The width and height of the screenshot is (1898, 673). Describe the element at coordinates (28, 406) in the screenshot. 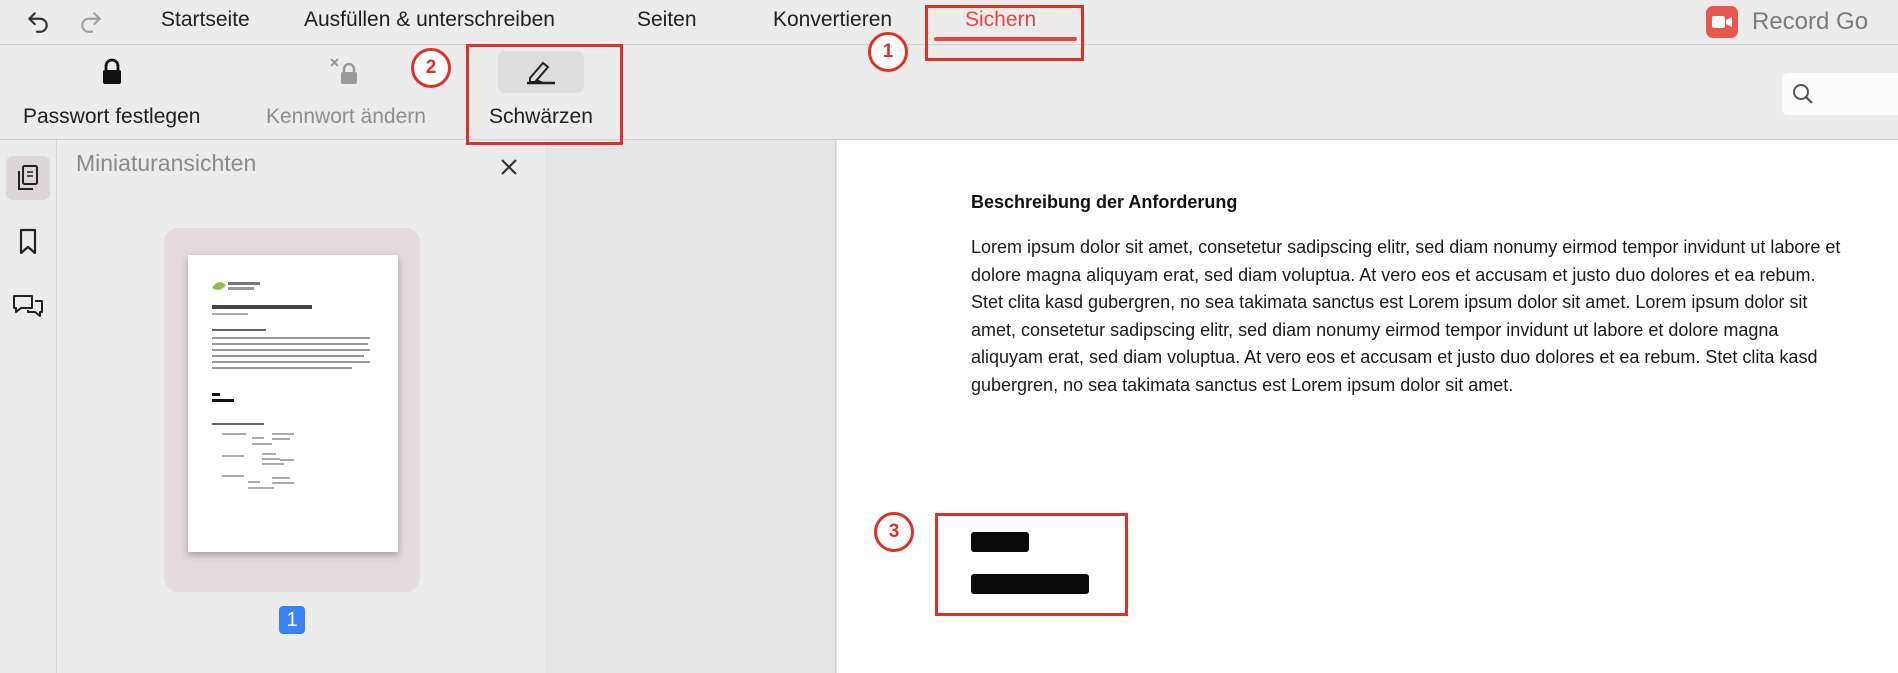

I see `sidebar-icon-strip` at that location.